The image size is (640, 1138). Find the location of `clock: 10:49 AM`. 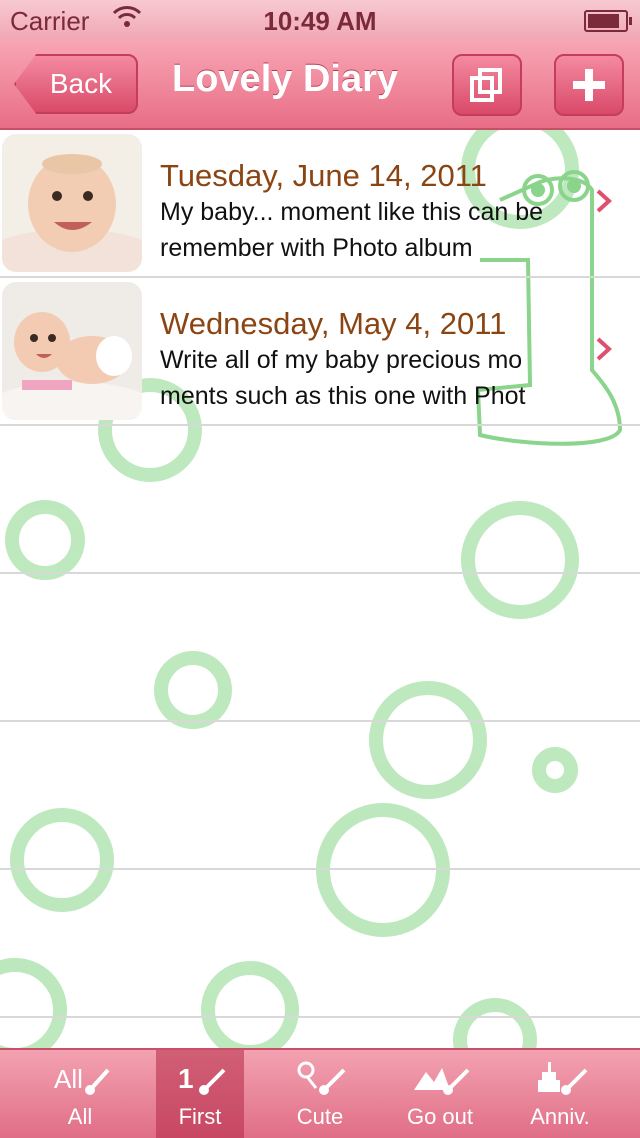

clock: 10:49 AM is located at coordinates (320, 21).